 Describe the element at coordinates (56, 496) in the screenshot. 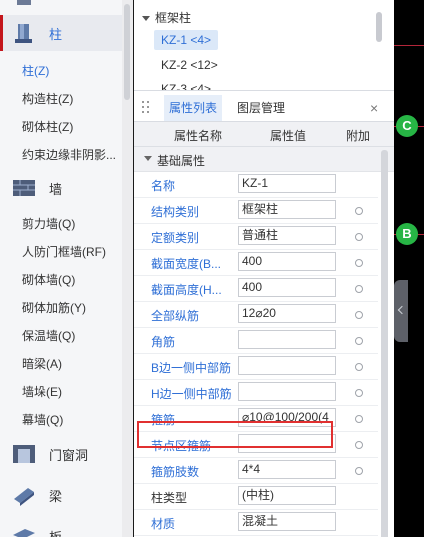

I see `nav-category-label: 梁` at that location.